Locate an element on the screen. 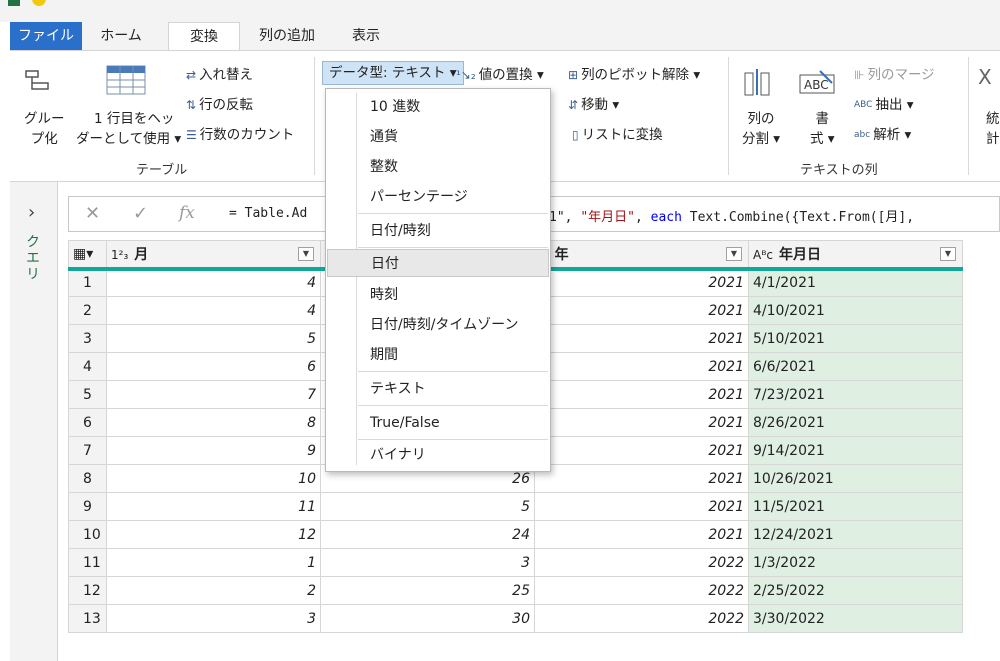 The width and height of the screenshot is (1000, 661). table-row: 12 2 25 2022 2/25/2022 is located at coordinates (515, 590).